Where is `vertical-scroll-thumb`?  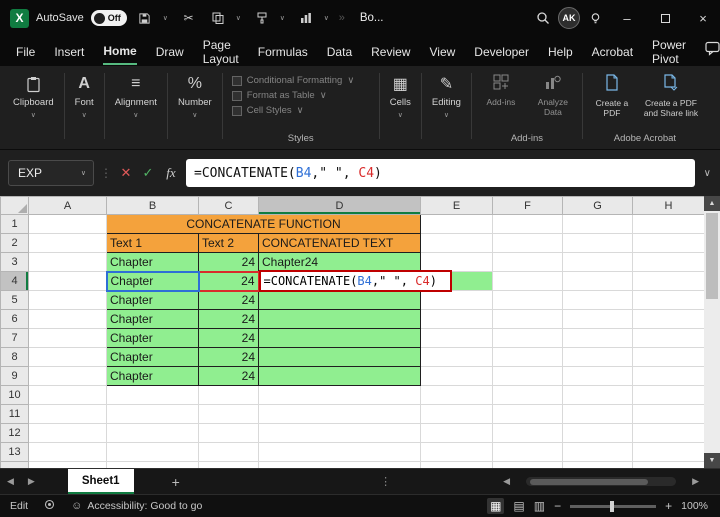
vertical-scroll-thumb is located at coordinates (712, 256).